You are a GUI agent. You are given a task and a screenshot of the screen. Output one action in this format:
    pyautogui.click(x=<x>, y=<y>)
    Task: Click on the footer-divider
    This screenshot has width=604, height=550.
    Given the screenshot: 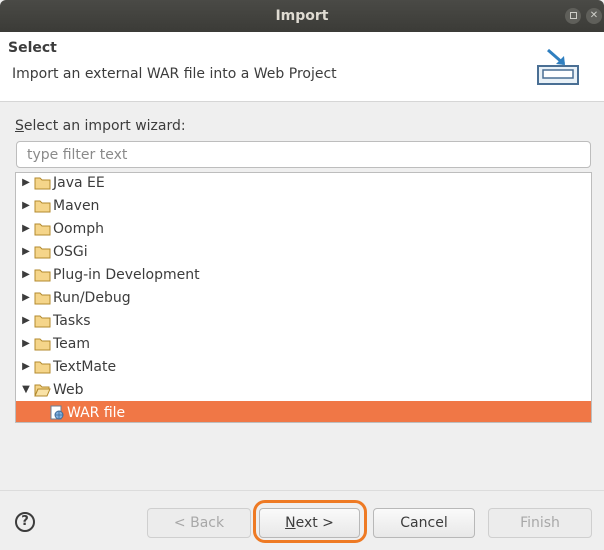 What is the action you would take?
    pyautogui.click(x=302, y=490)
    